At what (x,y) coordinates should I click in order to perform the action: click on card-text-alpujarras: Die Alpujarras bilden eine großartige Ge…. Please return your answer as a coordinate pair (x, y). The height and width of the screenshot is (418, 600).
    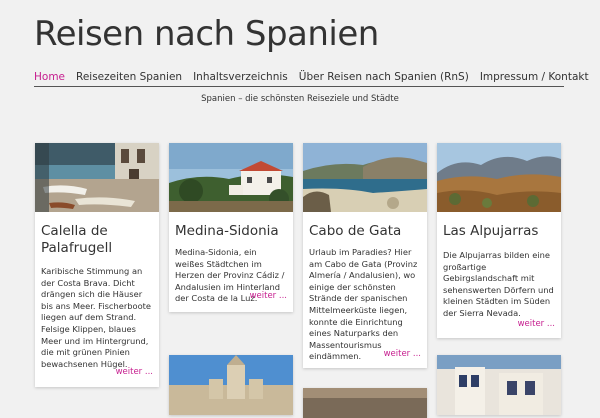
    Looking at the image, I should click on (498, 284).